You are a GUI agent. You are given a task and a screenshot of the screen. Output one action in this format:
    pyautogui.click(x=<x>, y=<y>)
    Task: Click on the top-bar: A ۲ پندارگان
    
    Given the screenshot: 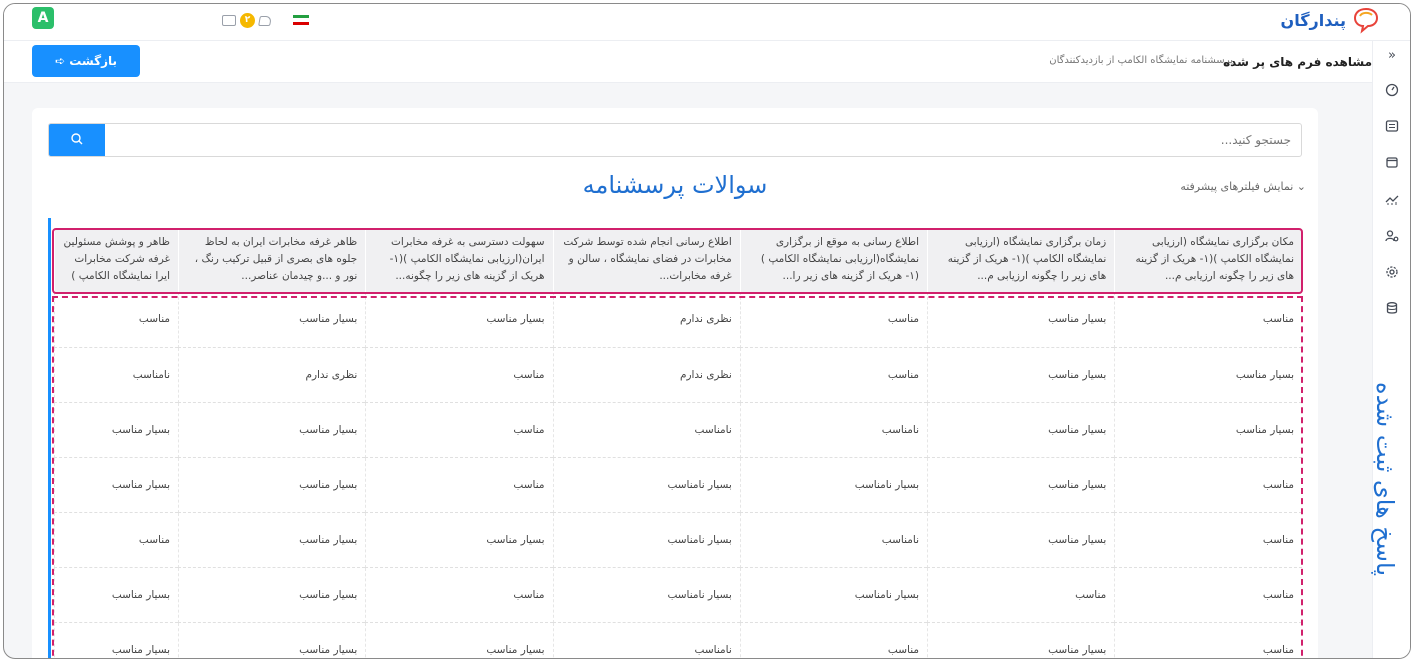 What is the action you would take?
    pyautogui.click(x=707, y=22)
    